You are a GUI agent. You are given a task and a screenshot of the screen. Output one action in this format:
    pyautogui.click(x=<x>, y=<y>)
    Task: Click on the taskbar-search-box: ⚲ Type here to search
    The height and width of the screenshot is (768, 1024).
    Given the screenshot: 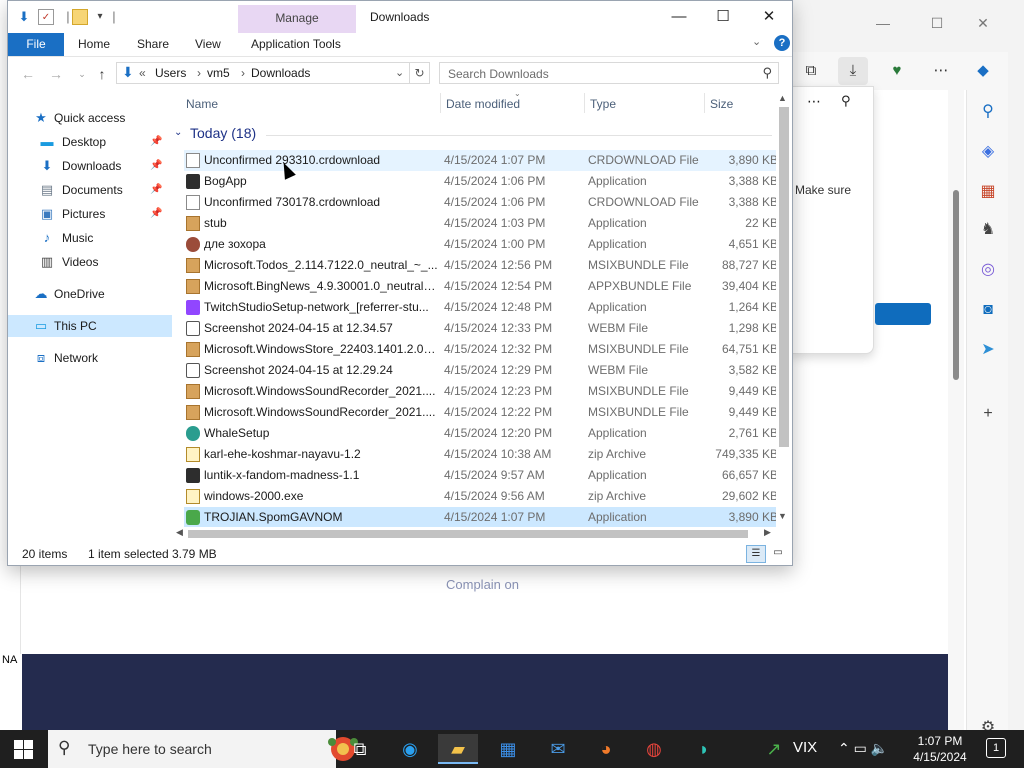 What is the action you would take?
    pyautogui.click(x=203, y=749)
    